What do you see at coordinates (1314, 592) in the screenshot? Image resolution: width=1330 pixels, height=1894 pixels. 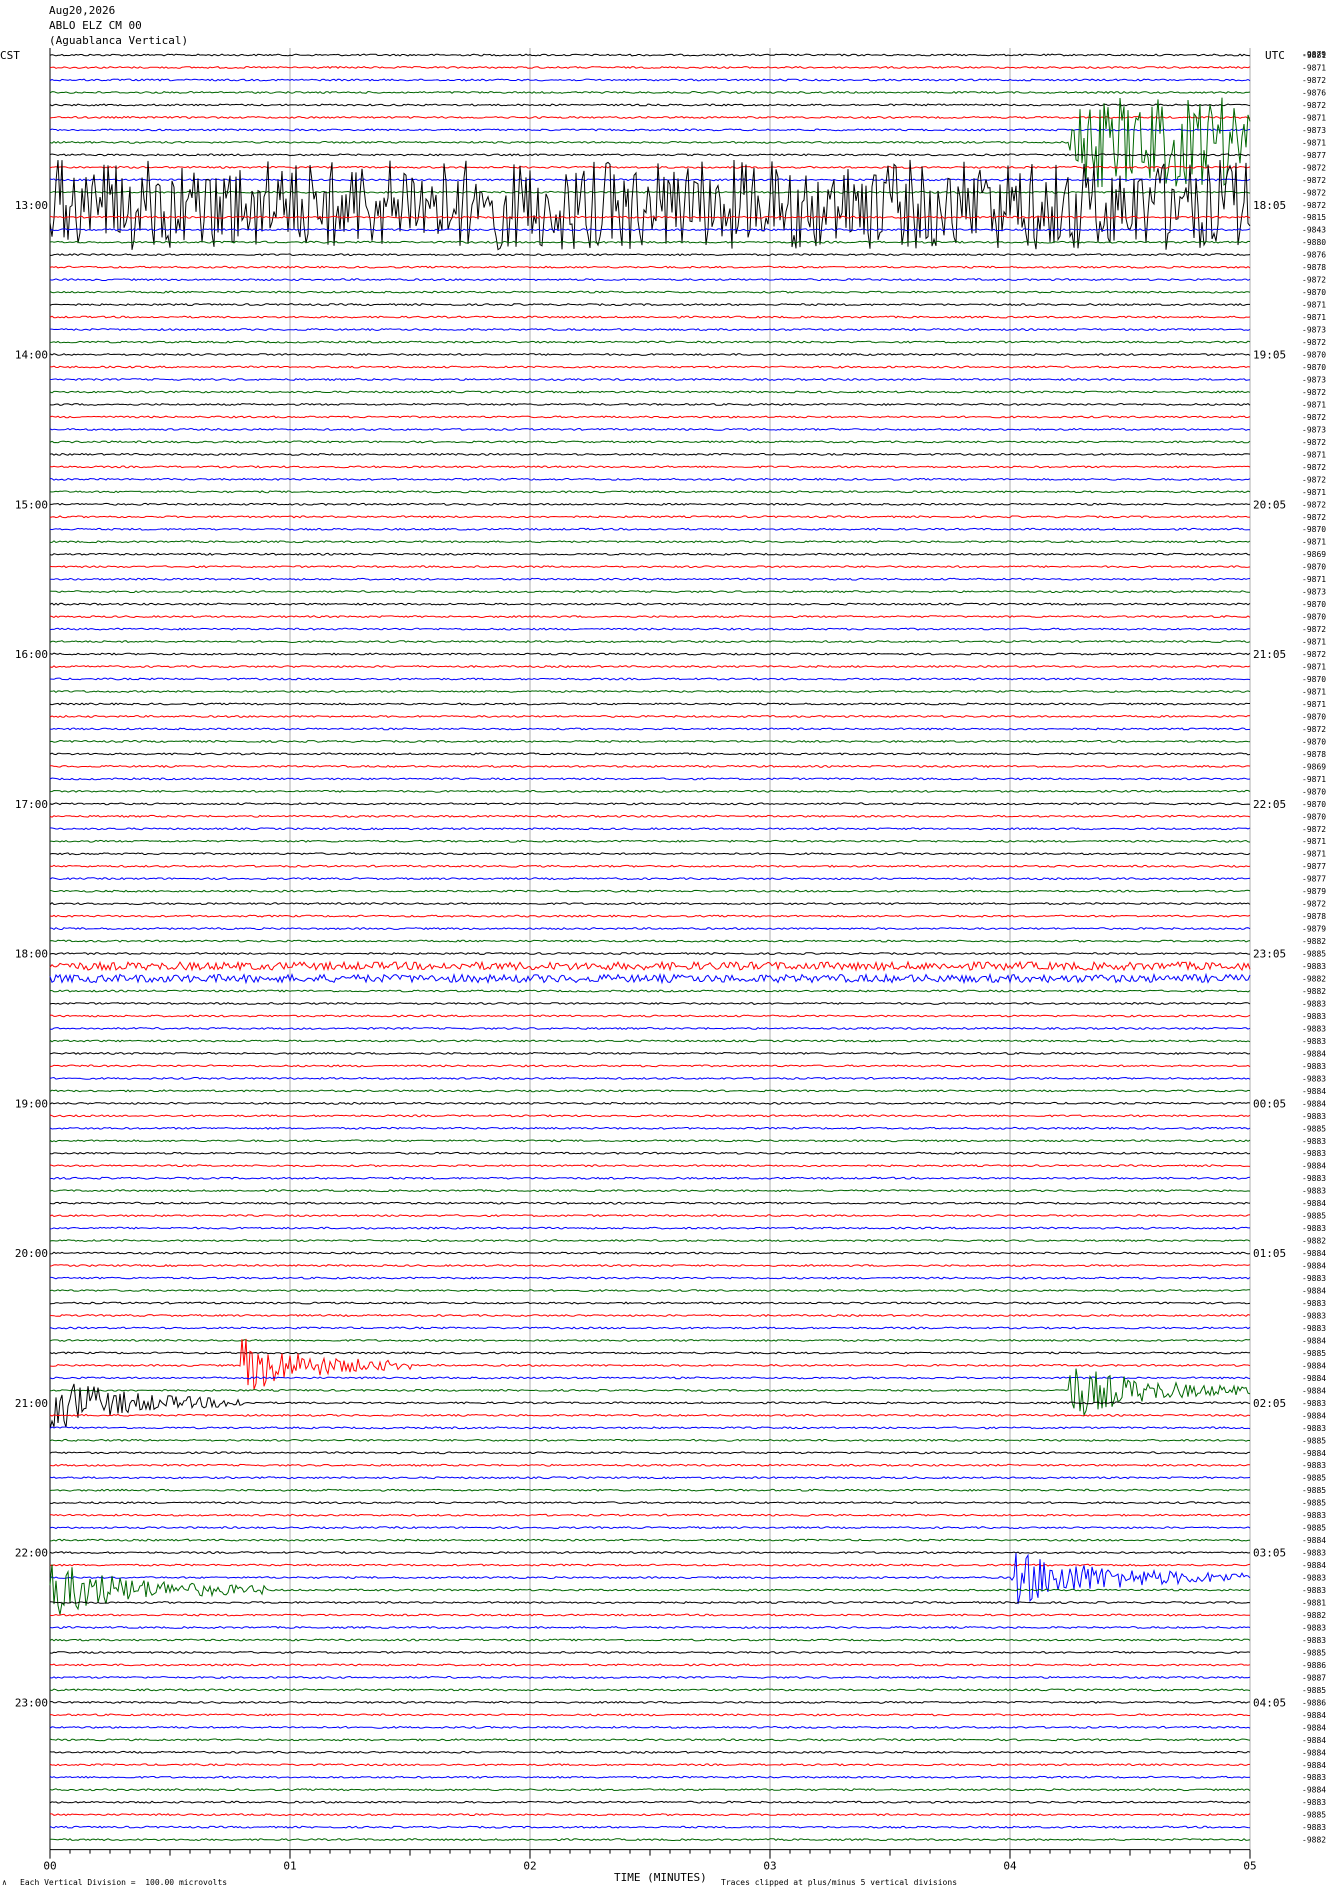 I see `row-value-label: -9873` at bounding box center [1314, 592].